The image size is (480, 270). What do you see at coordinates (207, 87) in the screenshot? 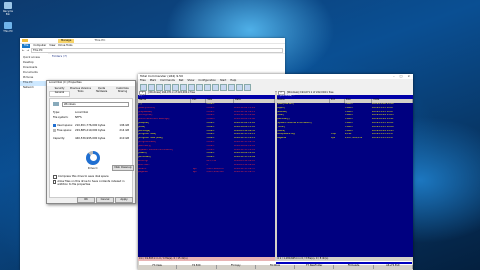
I see `unpack-icon` at bounding box center [207, 87].